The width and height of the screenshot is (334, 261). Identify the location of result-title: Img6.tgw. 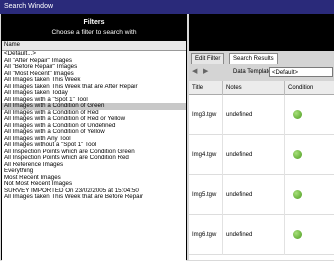
(206, 235).